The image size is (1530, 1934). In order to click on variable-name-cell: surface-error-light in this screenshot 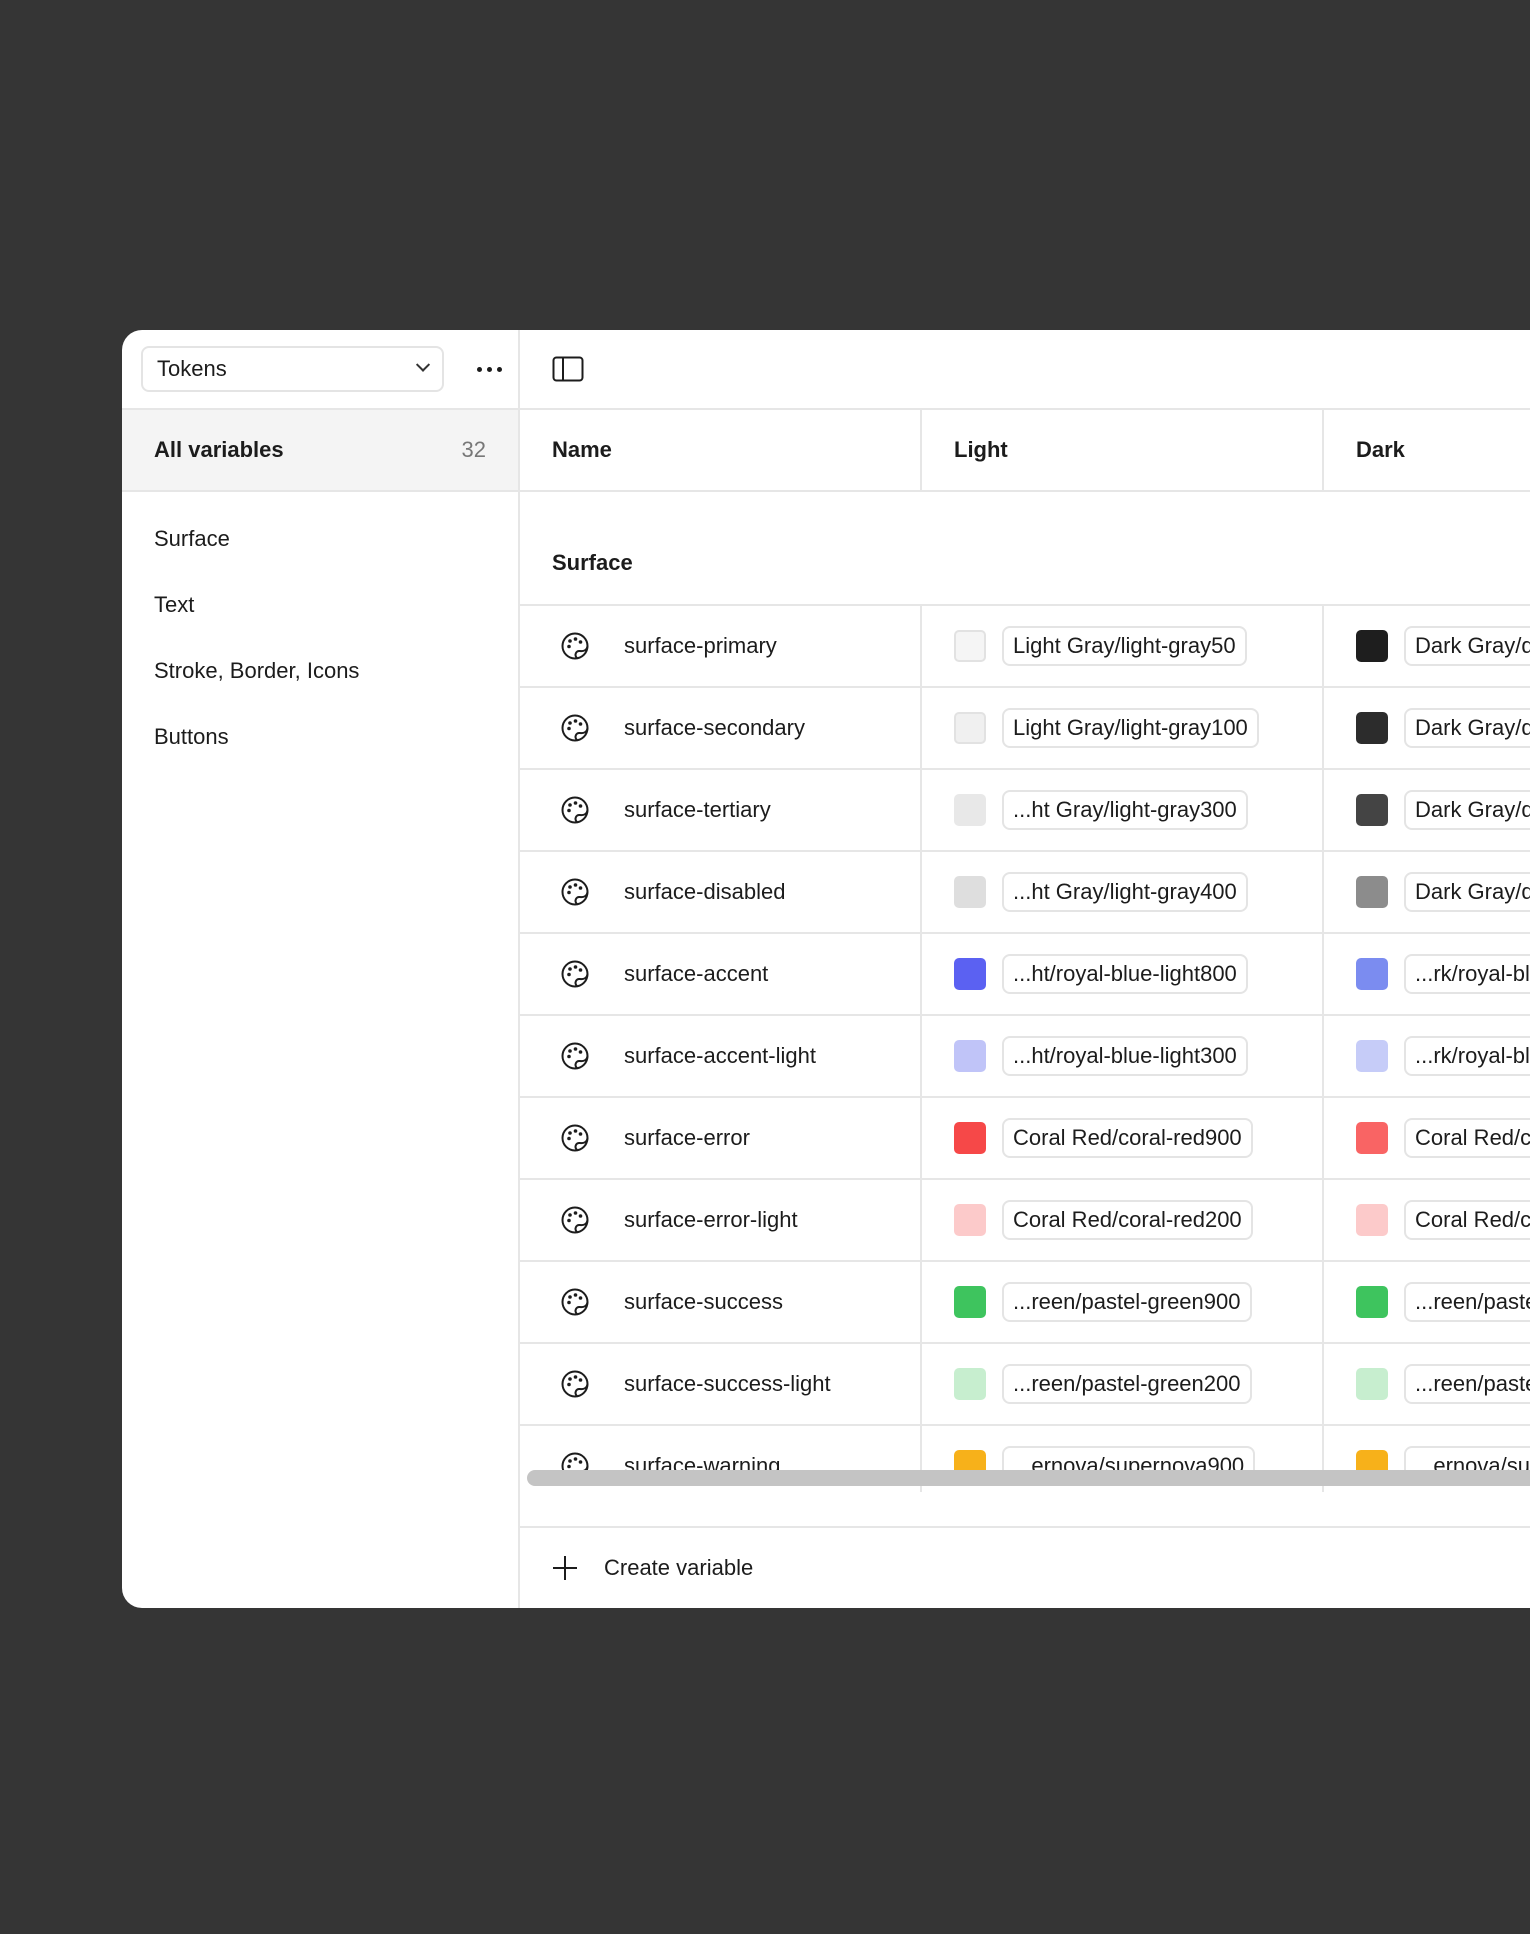, I will do `click(721, 1220)`.